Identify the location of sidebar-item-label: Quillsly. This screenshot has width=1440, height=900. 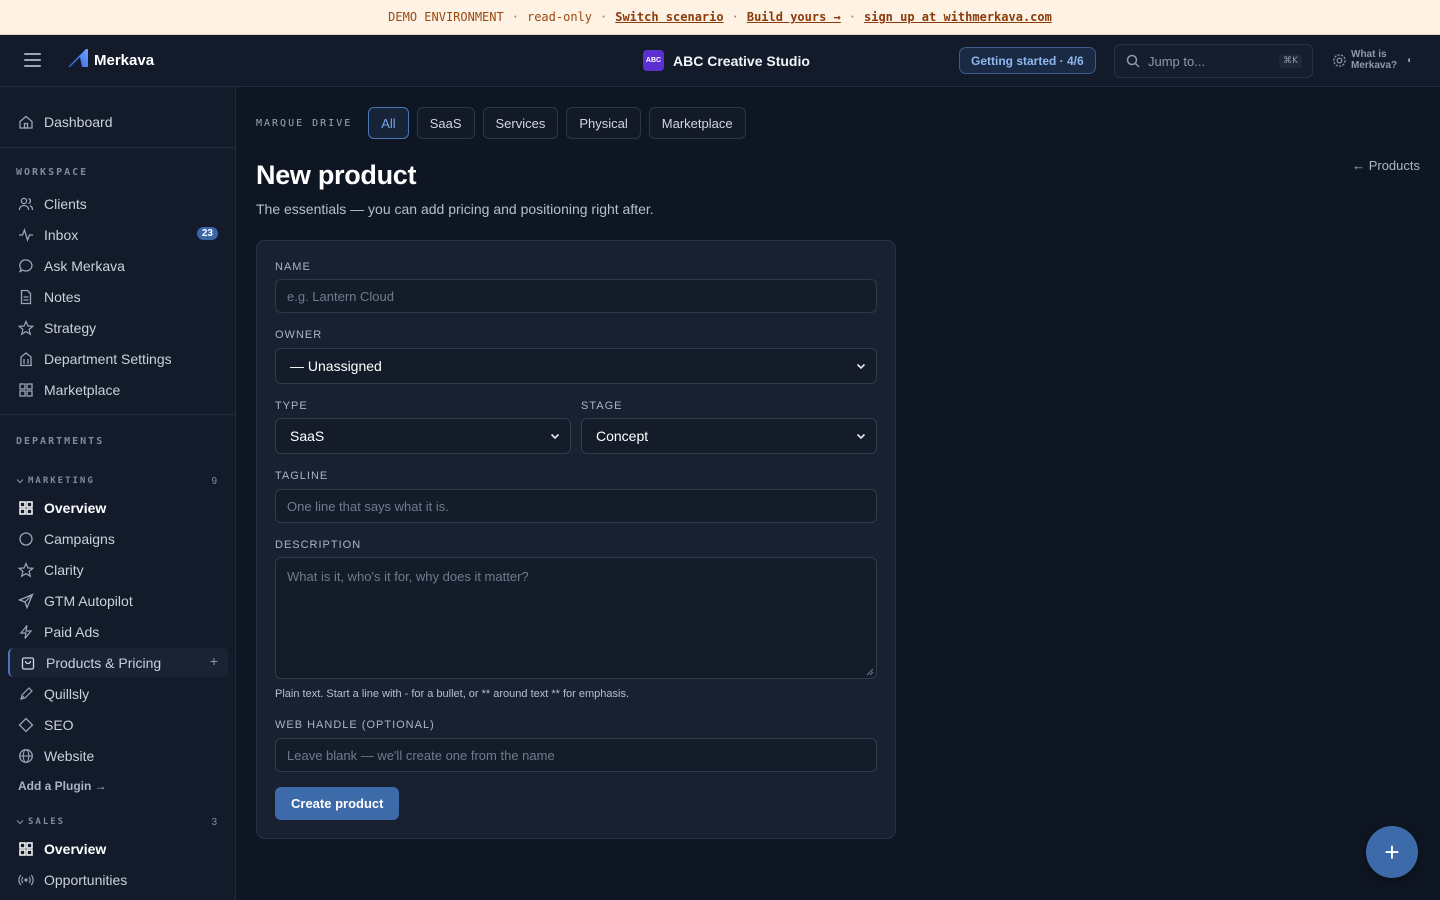
(67, 693).